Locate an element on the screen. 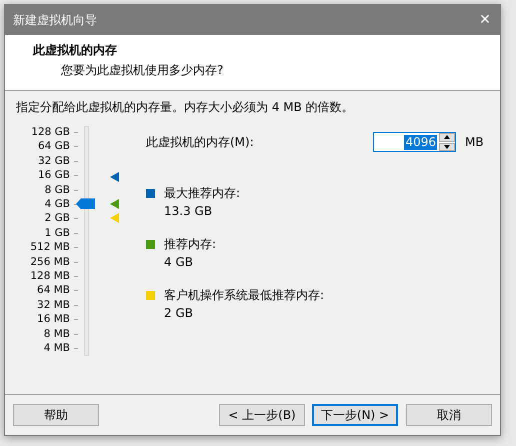 Image resolution: width=516 pixels, height=446 pixels. memory-scale-label: 32 GB is located at coordinates (54, 160).